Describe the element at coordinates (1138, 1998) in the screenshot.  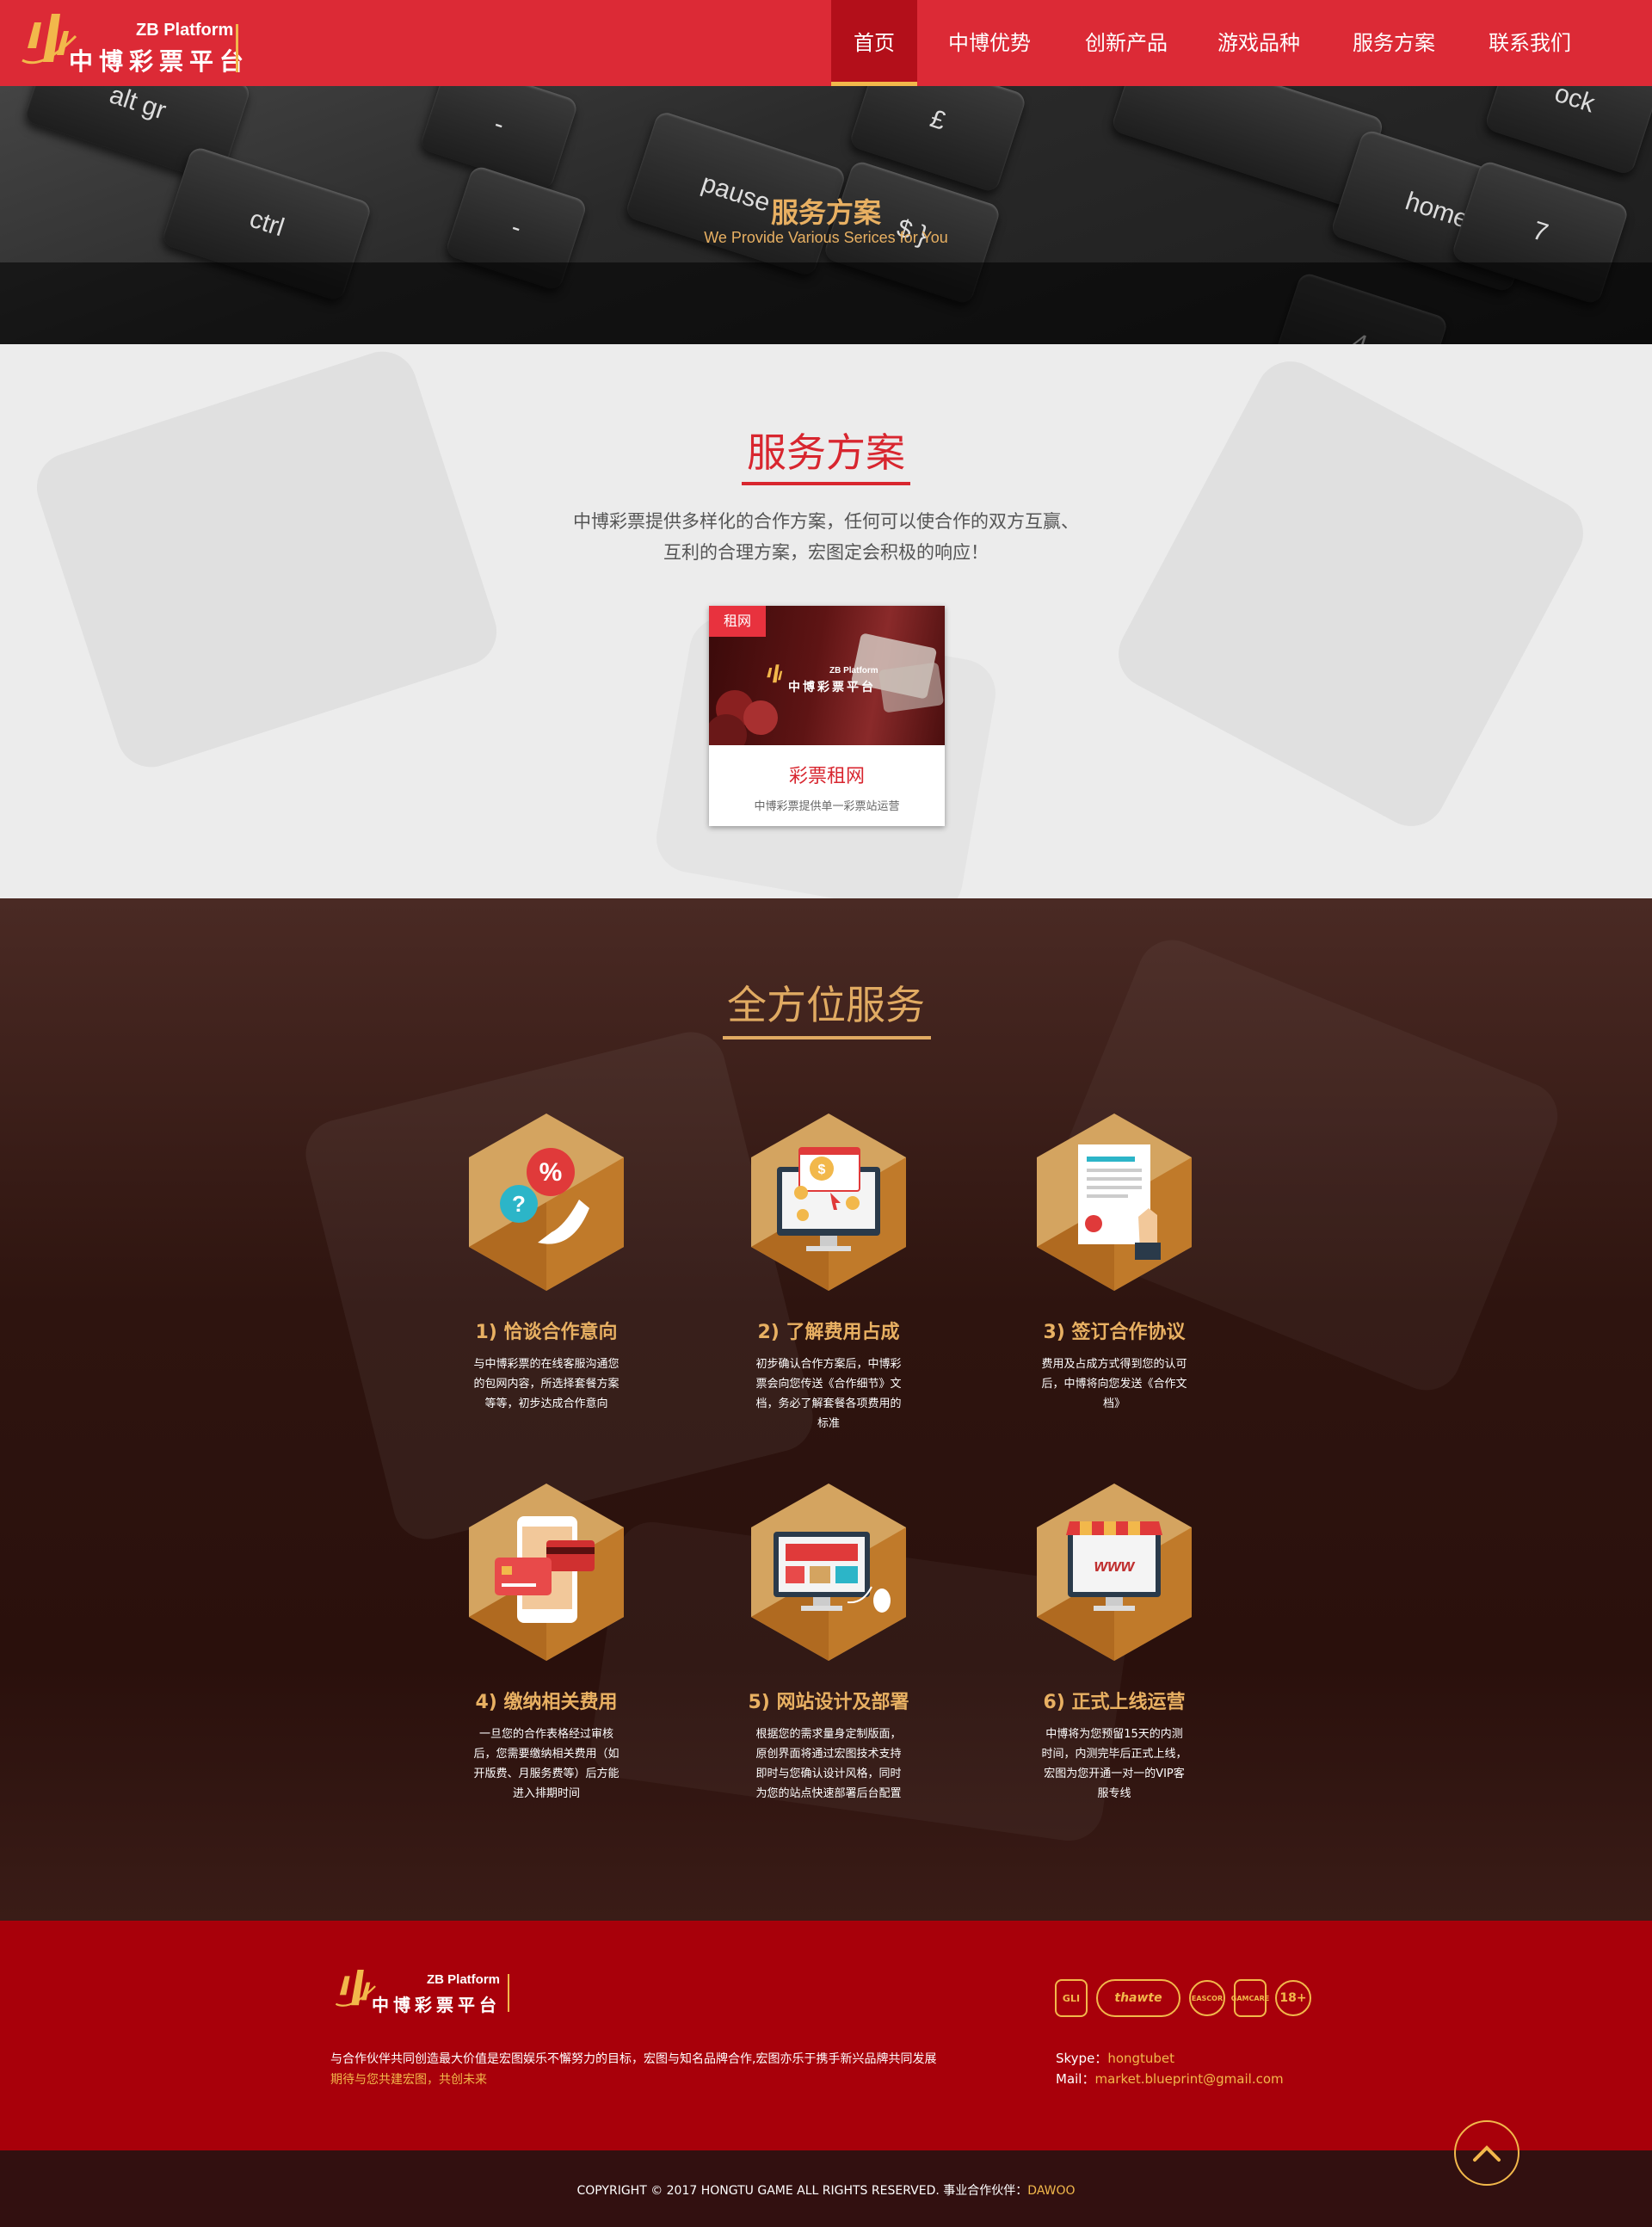
I see `thawte-badge-icon: thawte` at that location.